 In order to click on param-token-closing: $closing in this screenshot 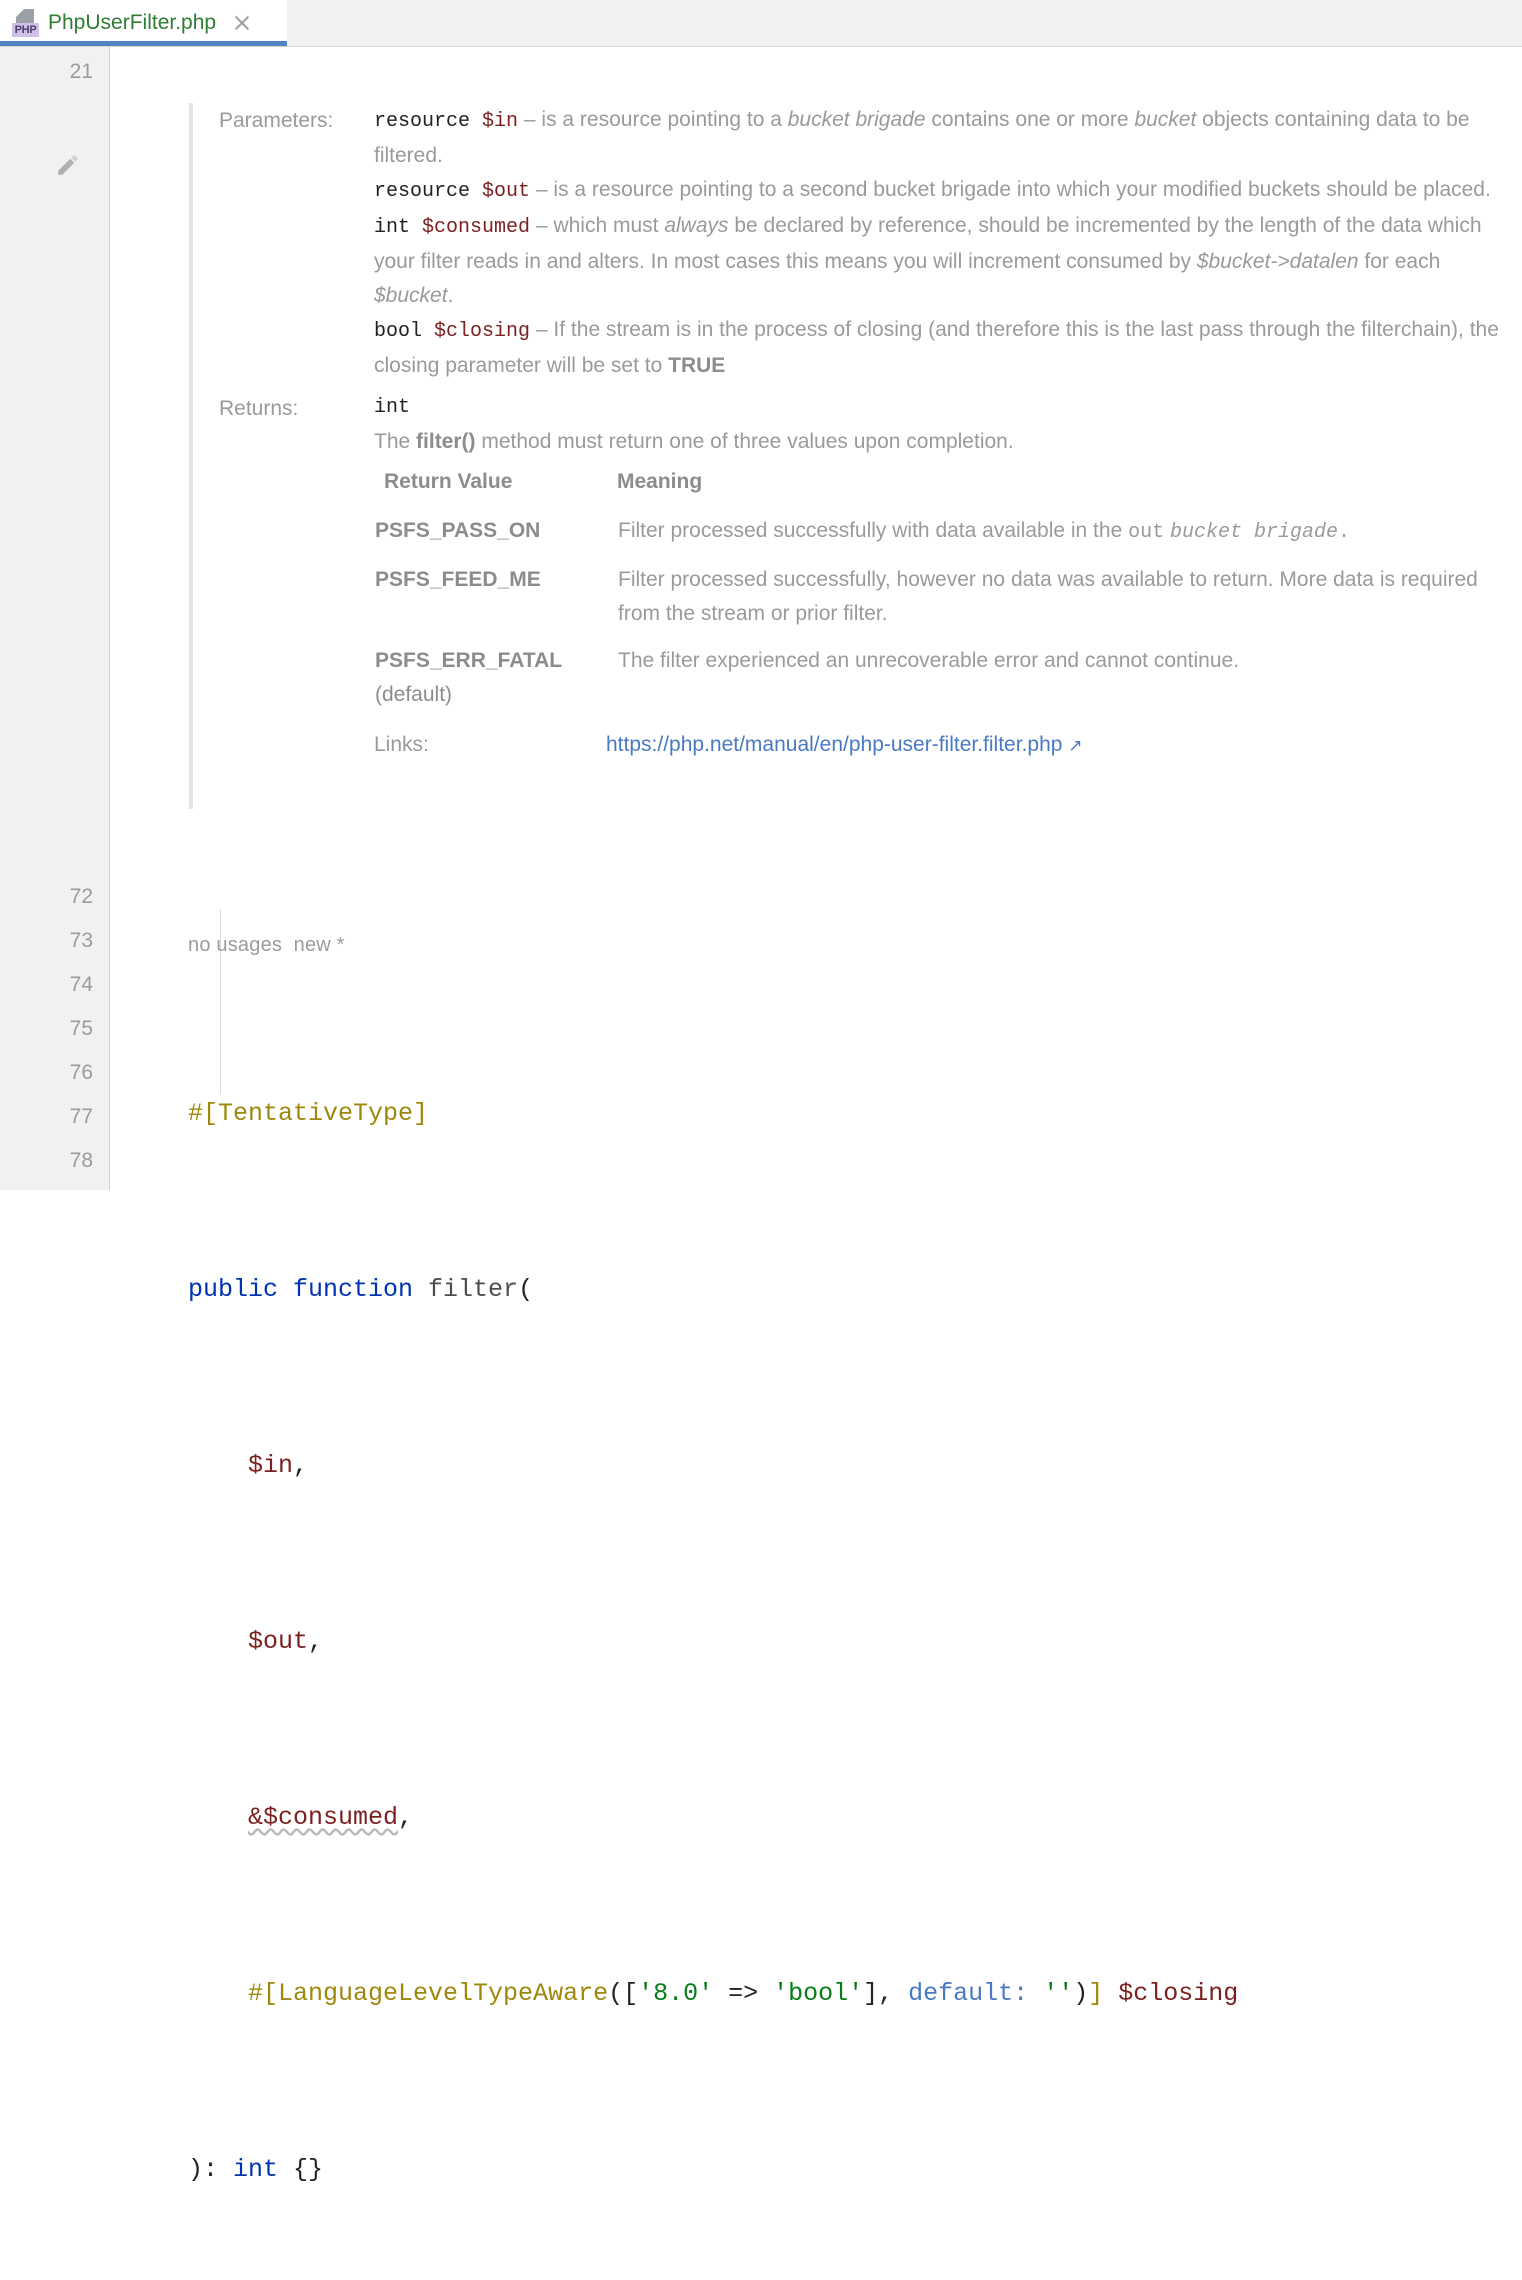, I will do `click(1178, 1993)`.